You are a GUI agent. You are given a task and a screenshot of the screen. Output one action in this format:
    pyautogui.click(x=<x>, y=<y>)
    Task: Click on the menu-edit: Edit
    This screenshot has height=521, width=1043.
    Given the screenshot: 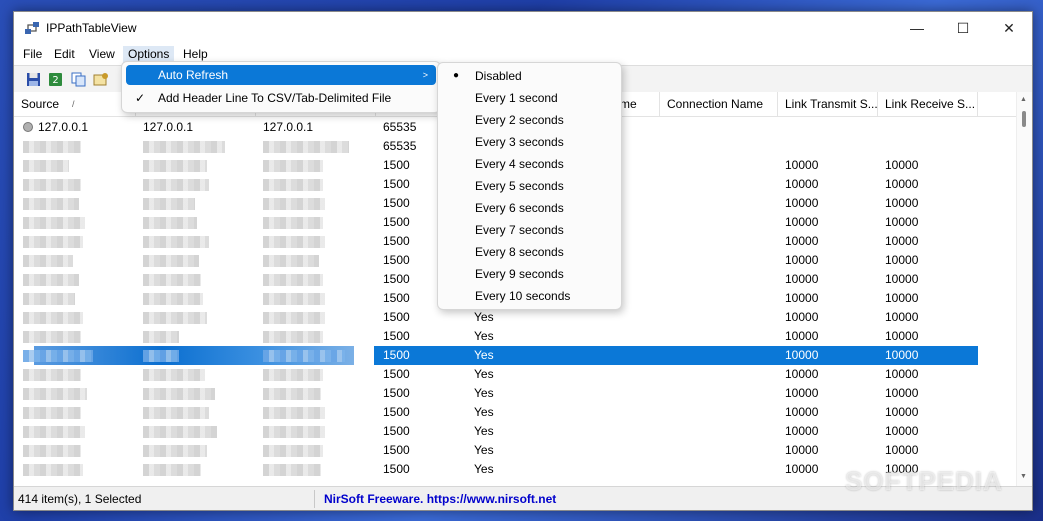 What is the action you would take?
    pyautogui.click(x=64, y=54)
    